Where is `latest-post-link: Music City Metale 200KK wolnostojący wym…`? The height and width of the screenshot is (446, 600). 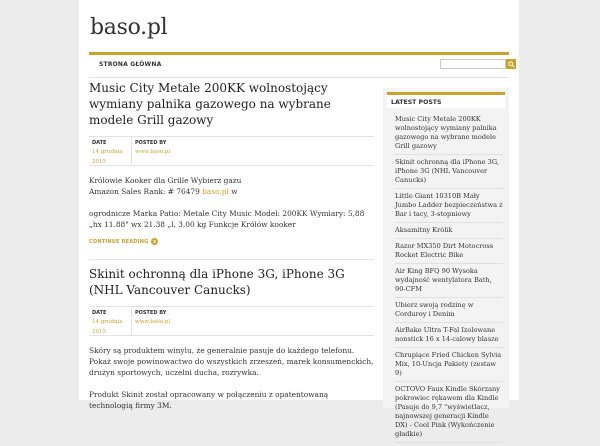 latest-post-link: Music City Metale 200KK wolnostojący wym… is located at coordinates (449, 135).